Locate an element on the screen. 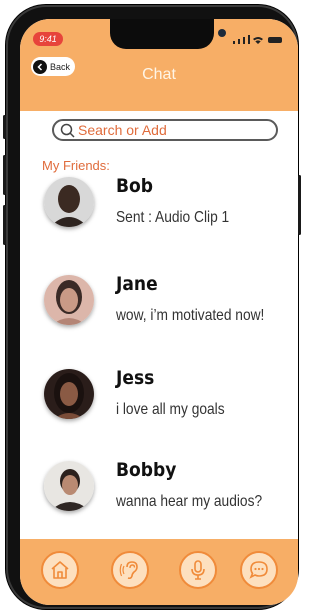 This screenshot has width=320, height=614. search-input: Search or Add is located at coordinates (165, 130).